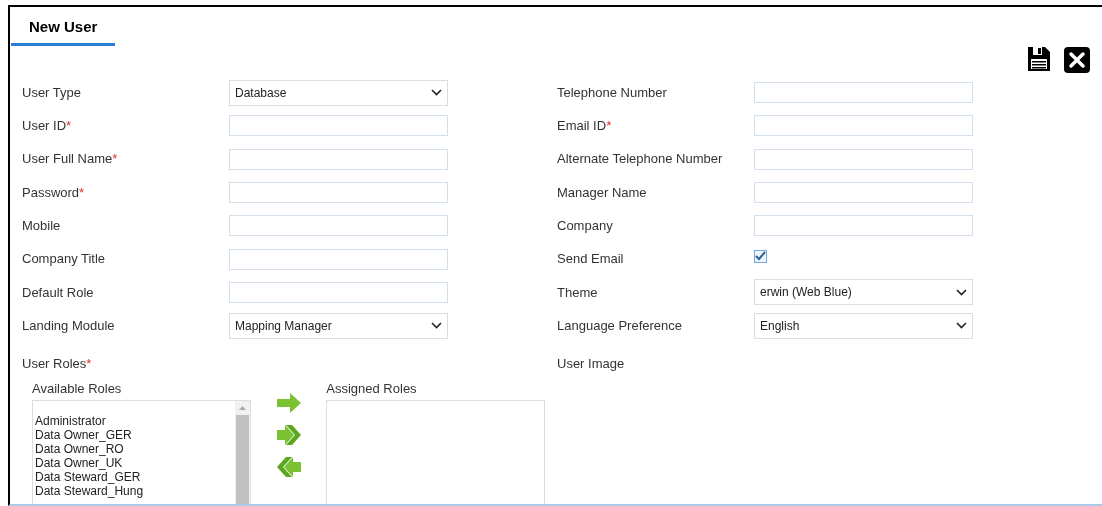 The image size is (1102, 506). What do you see at coordinates (338, 325) in the screenshot?
I see `dropdown: Mapping Manager` at bounding box center [338, 325].